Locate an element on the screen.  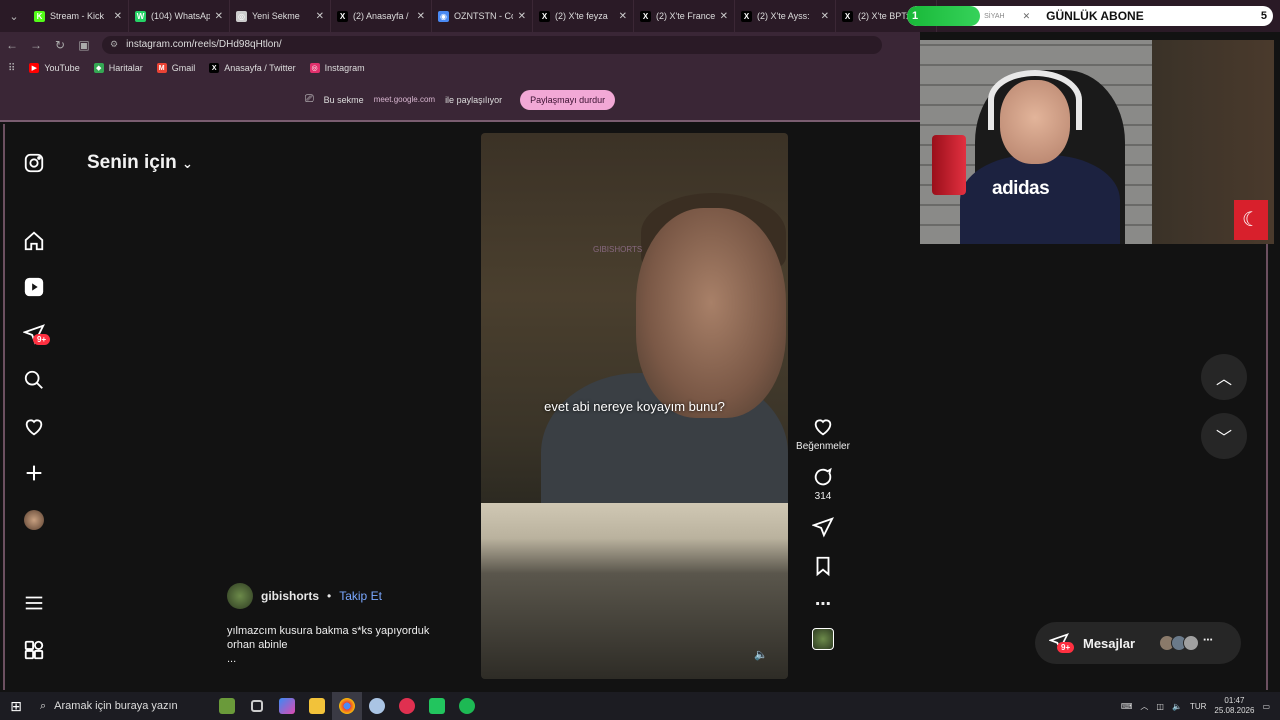
browser-tab: ◉ OZNTSTN - Co ✕ is located at coordinates (482, 16).